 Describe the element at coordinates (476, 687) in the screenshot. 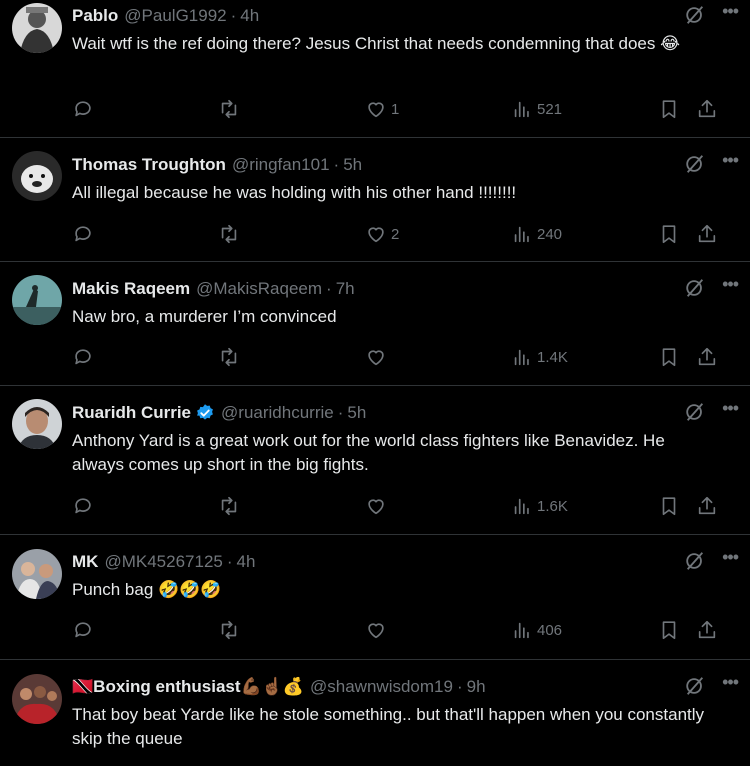

I see `timestamp: 9h` at that location.